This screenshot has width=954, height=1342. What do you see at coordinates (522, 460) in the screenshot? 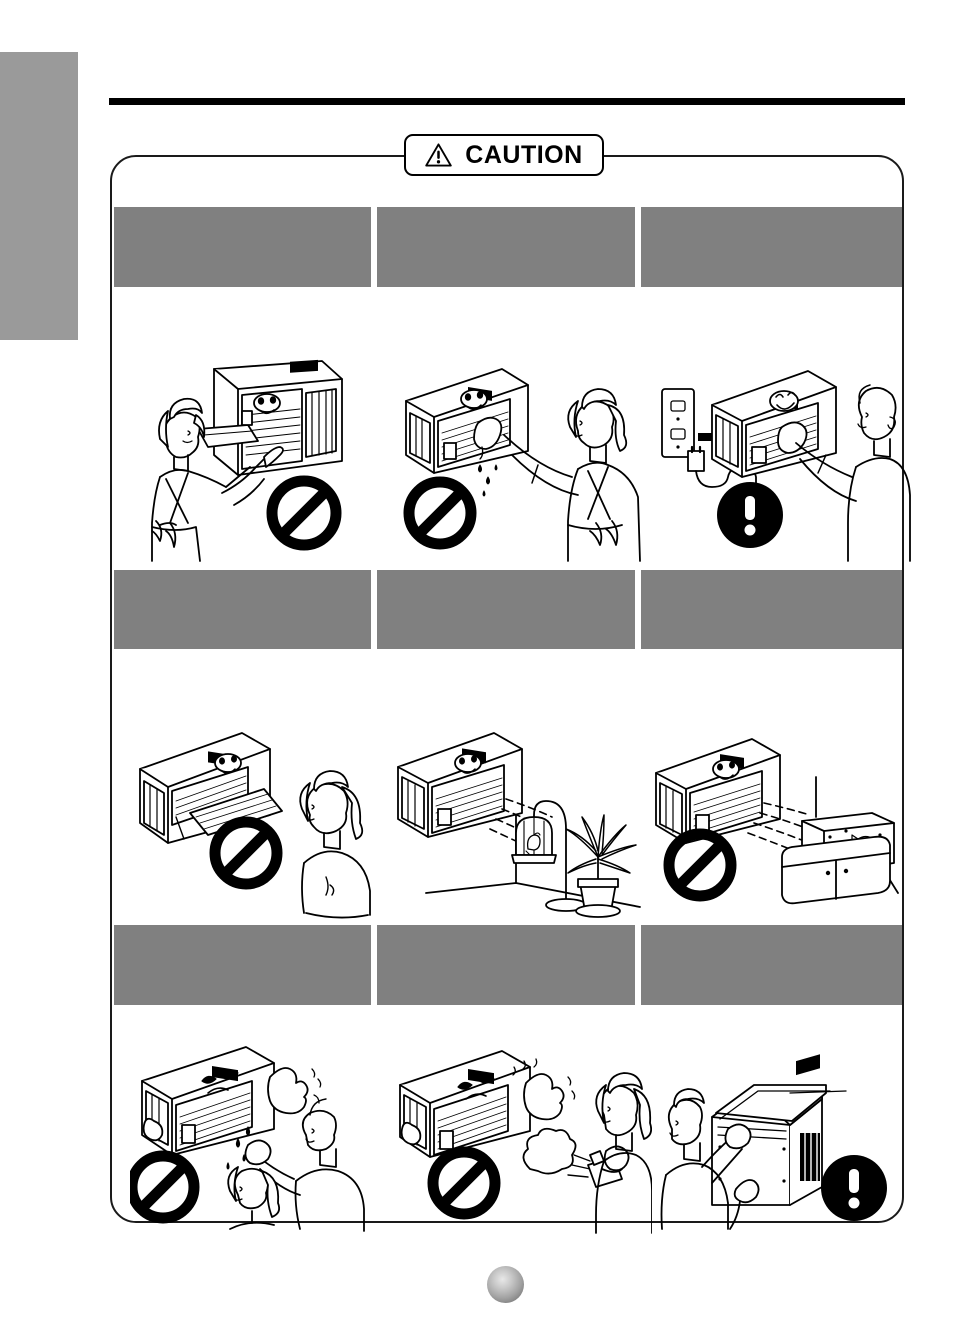
I see `illustration-wet-hands` at bounding box center [522, 460].